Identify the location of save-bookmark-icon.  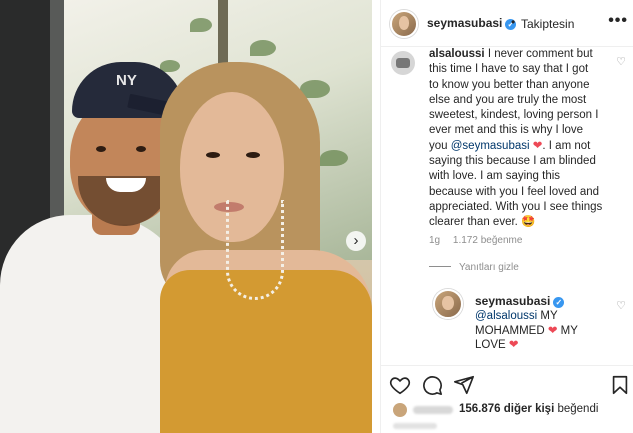
(620, 385).